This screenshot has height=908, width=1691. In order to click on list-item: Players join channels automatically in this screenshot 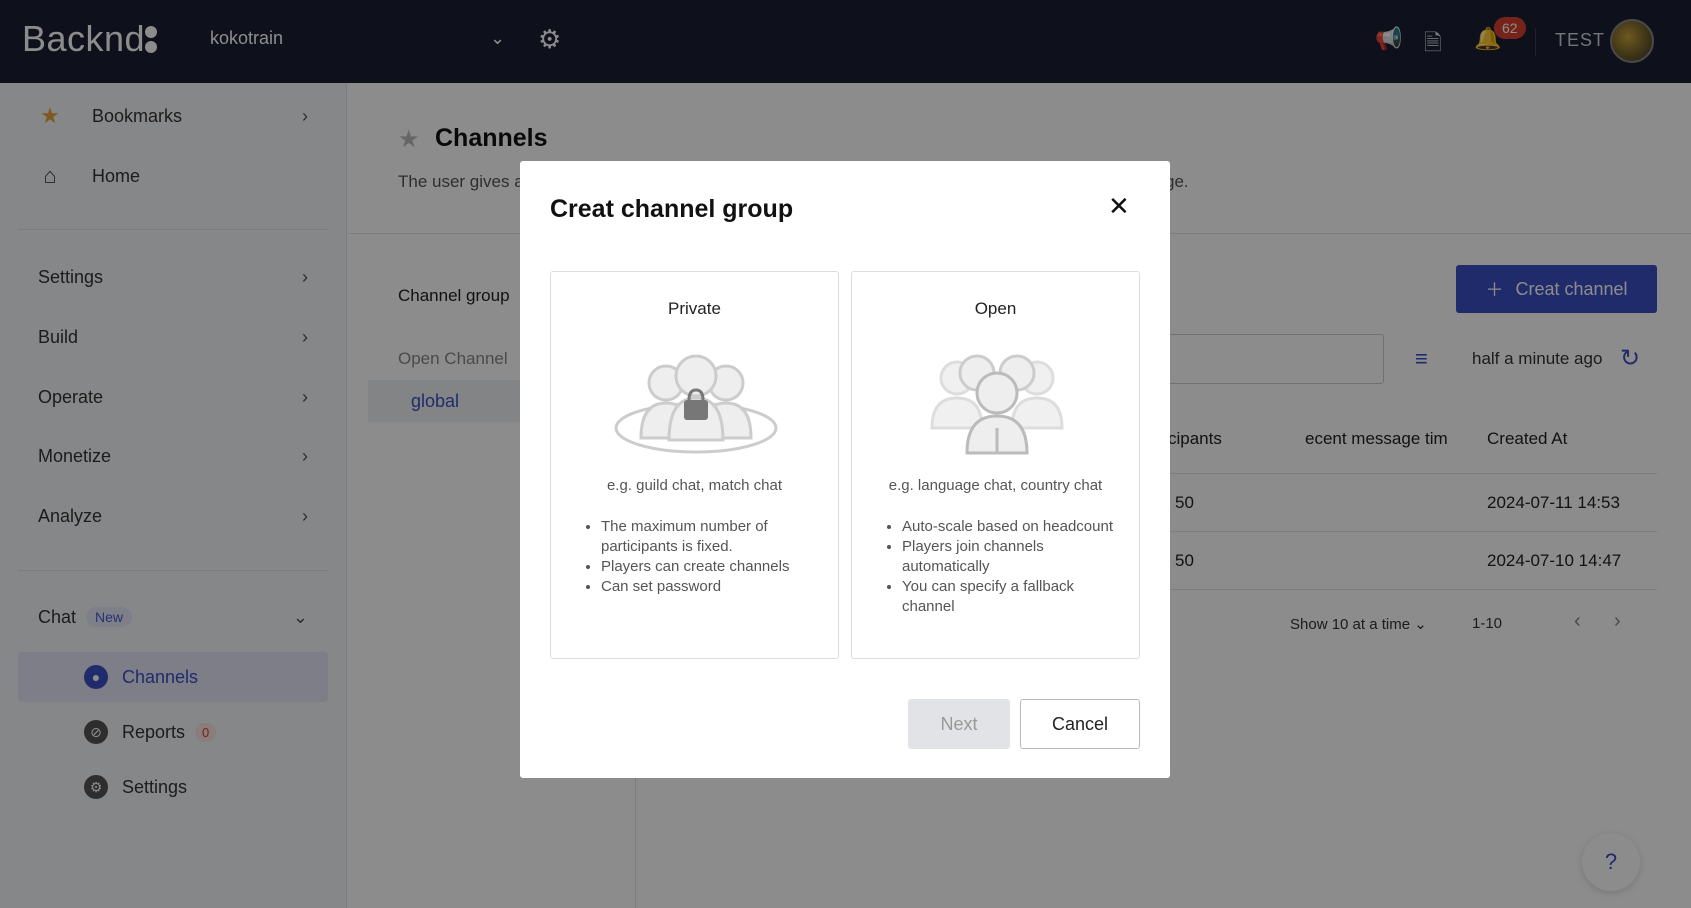, I will do `click(1014, 557)`.